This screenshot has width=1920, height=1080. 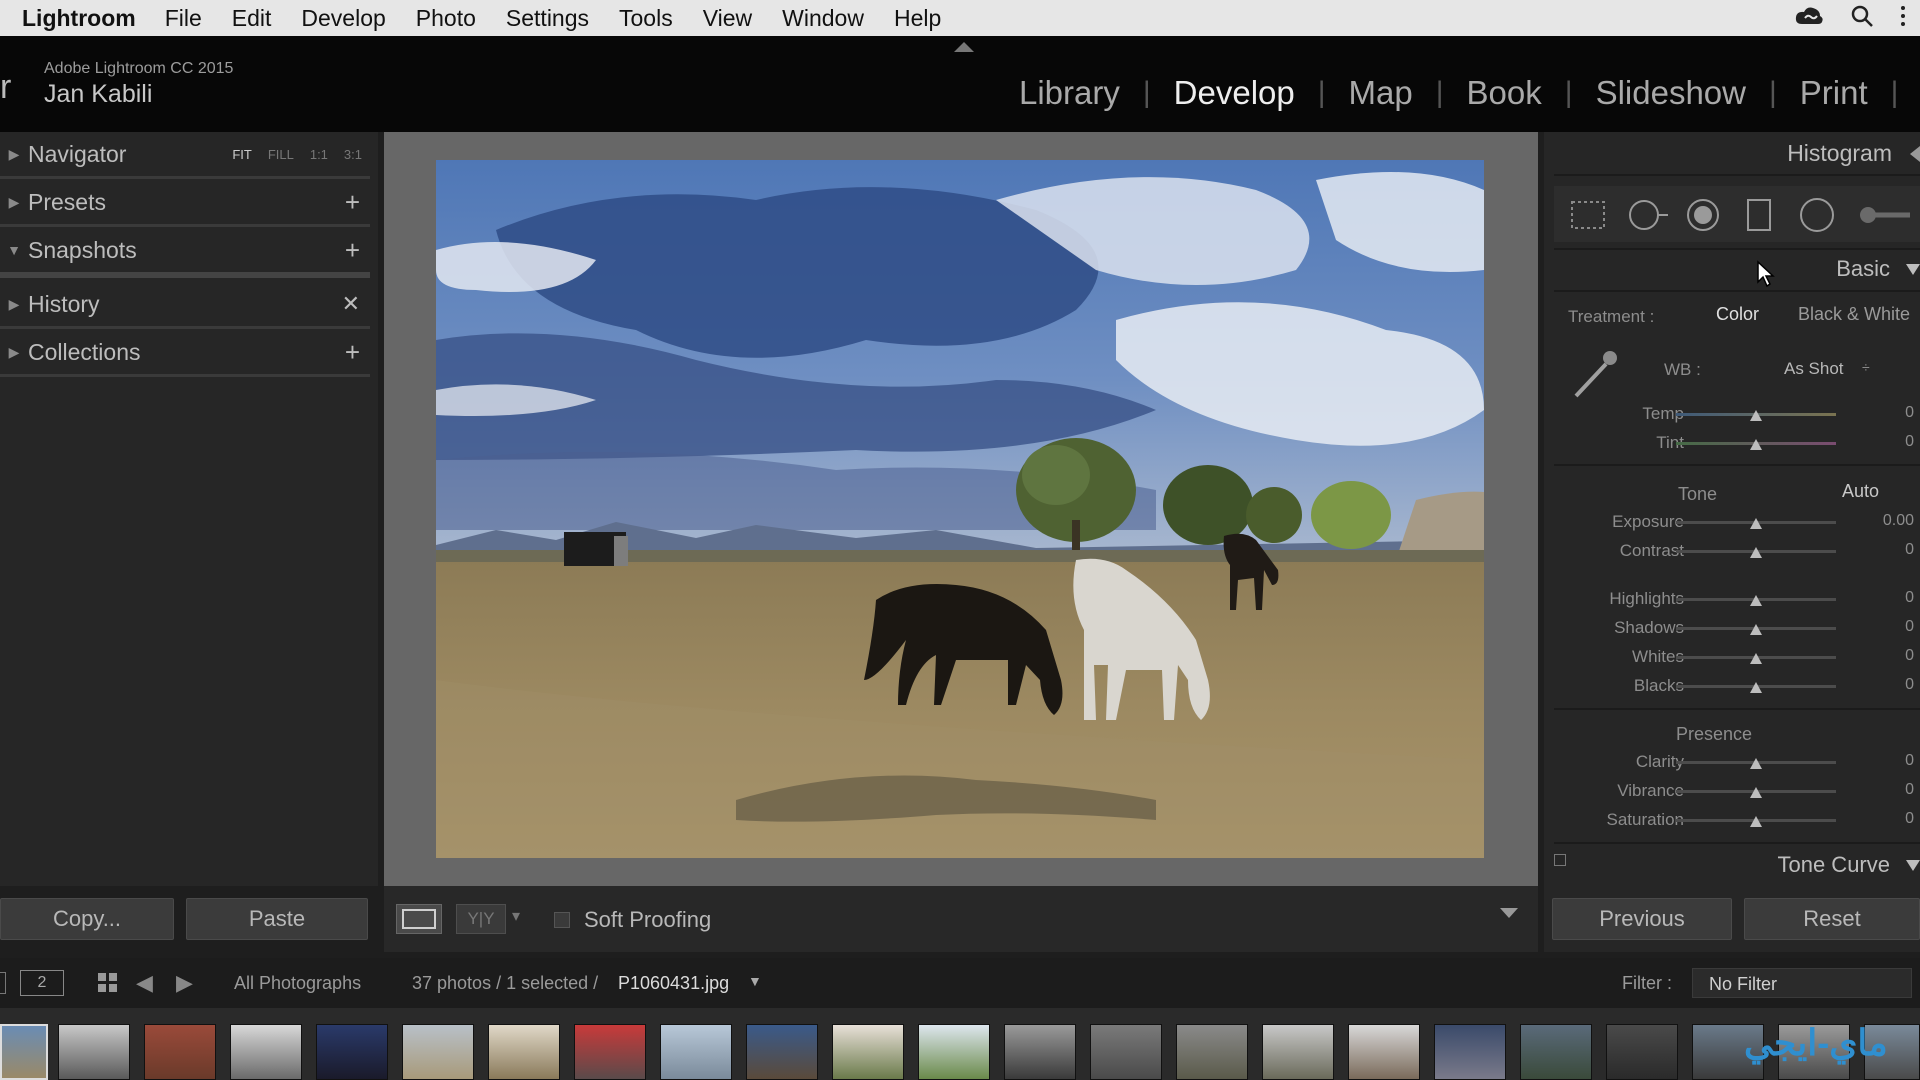 What do you see at coordinates (1756, 552) in the screenshot?
I see `contrast-slider-thumb` at bounding box center [1756, 552].